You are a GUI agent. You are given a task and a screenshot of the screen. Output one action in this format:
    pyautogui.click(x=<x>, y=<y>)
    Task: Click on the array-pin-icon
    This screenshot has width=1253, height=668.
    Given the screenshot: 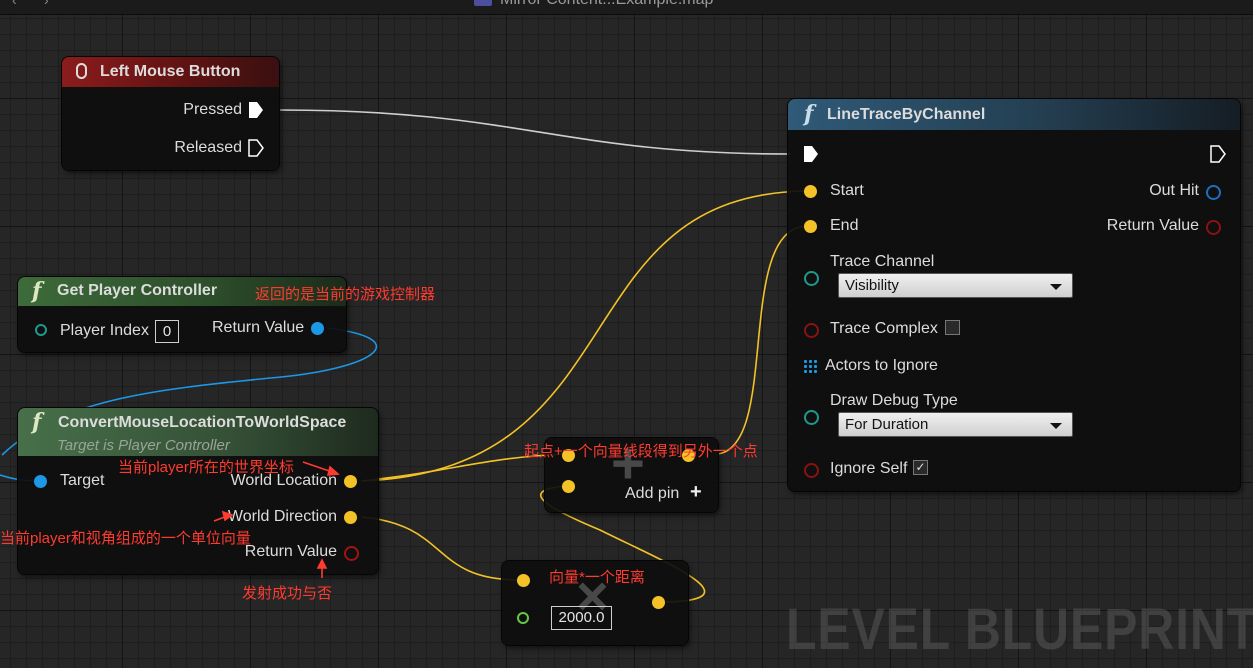 What is the action you would take?
    pyautogui.click(x=810, y=366)
    